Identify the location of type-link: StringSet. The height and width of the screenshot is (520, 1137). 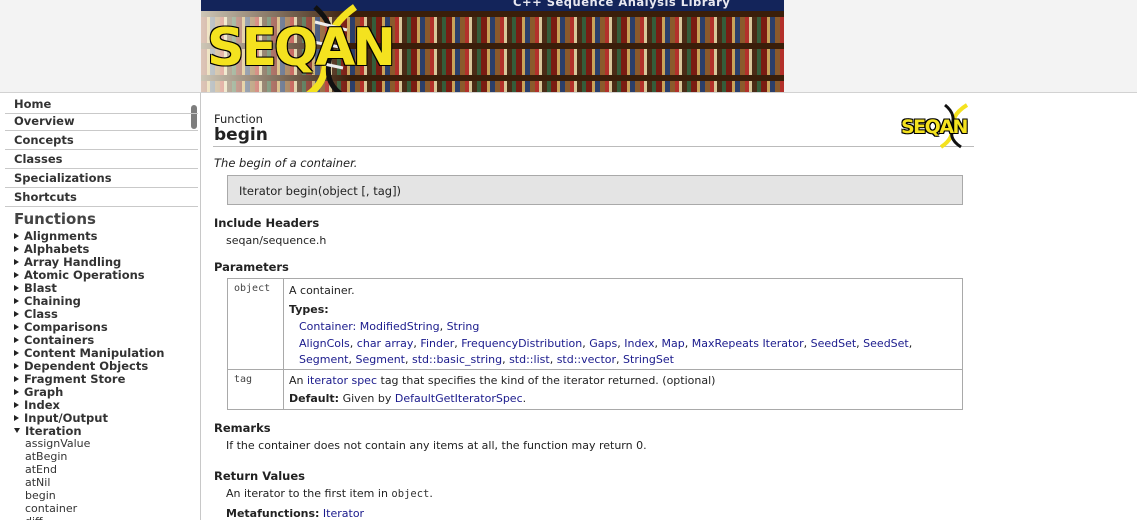
(648, 359).